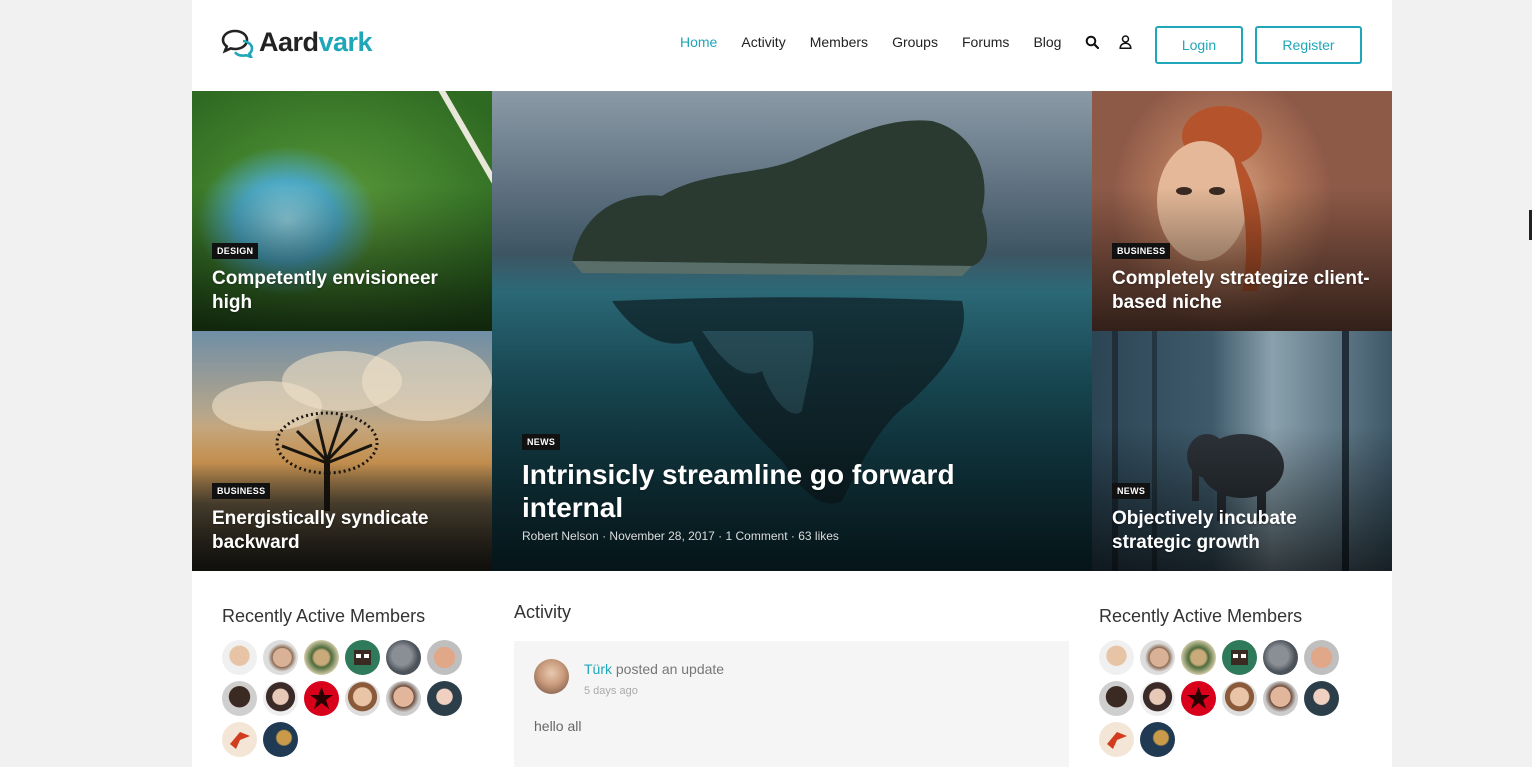  I want to click on post-likes: 63 likes, so click(818, 536).